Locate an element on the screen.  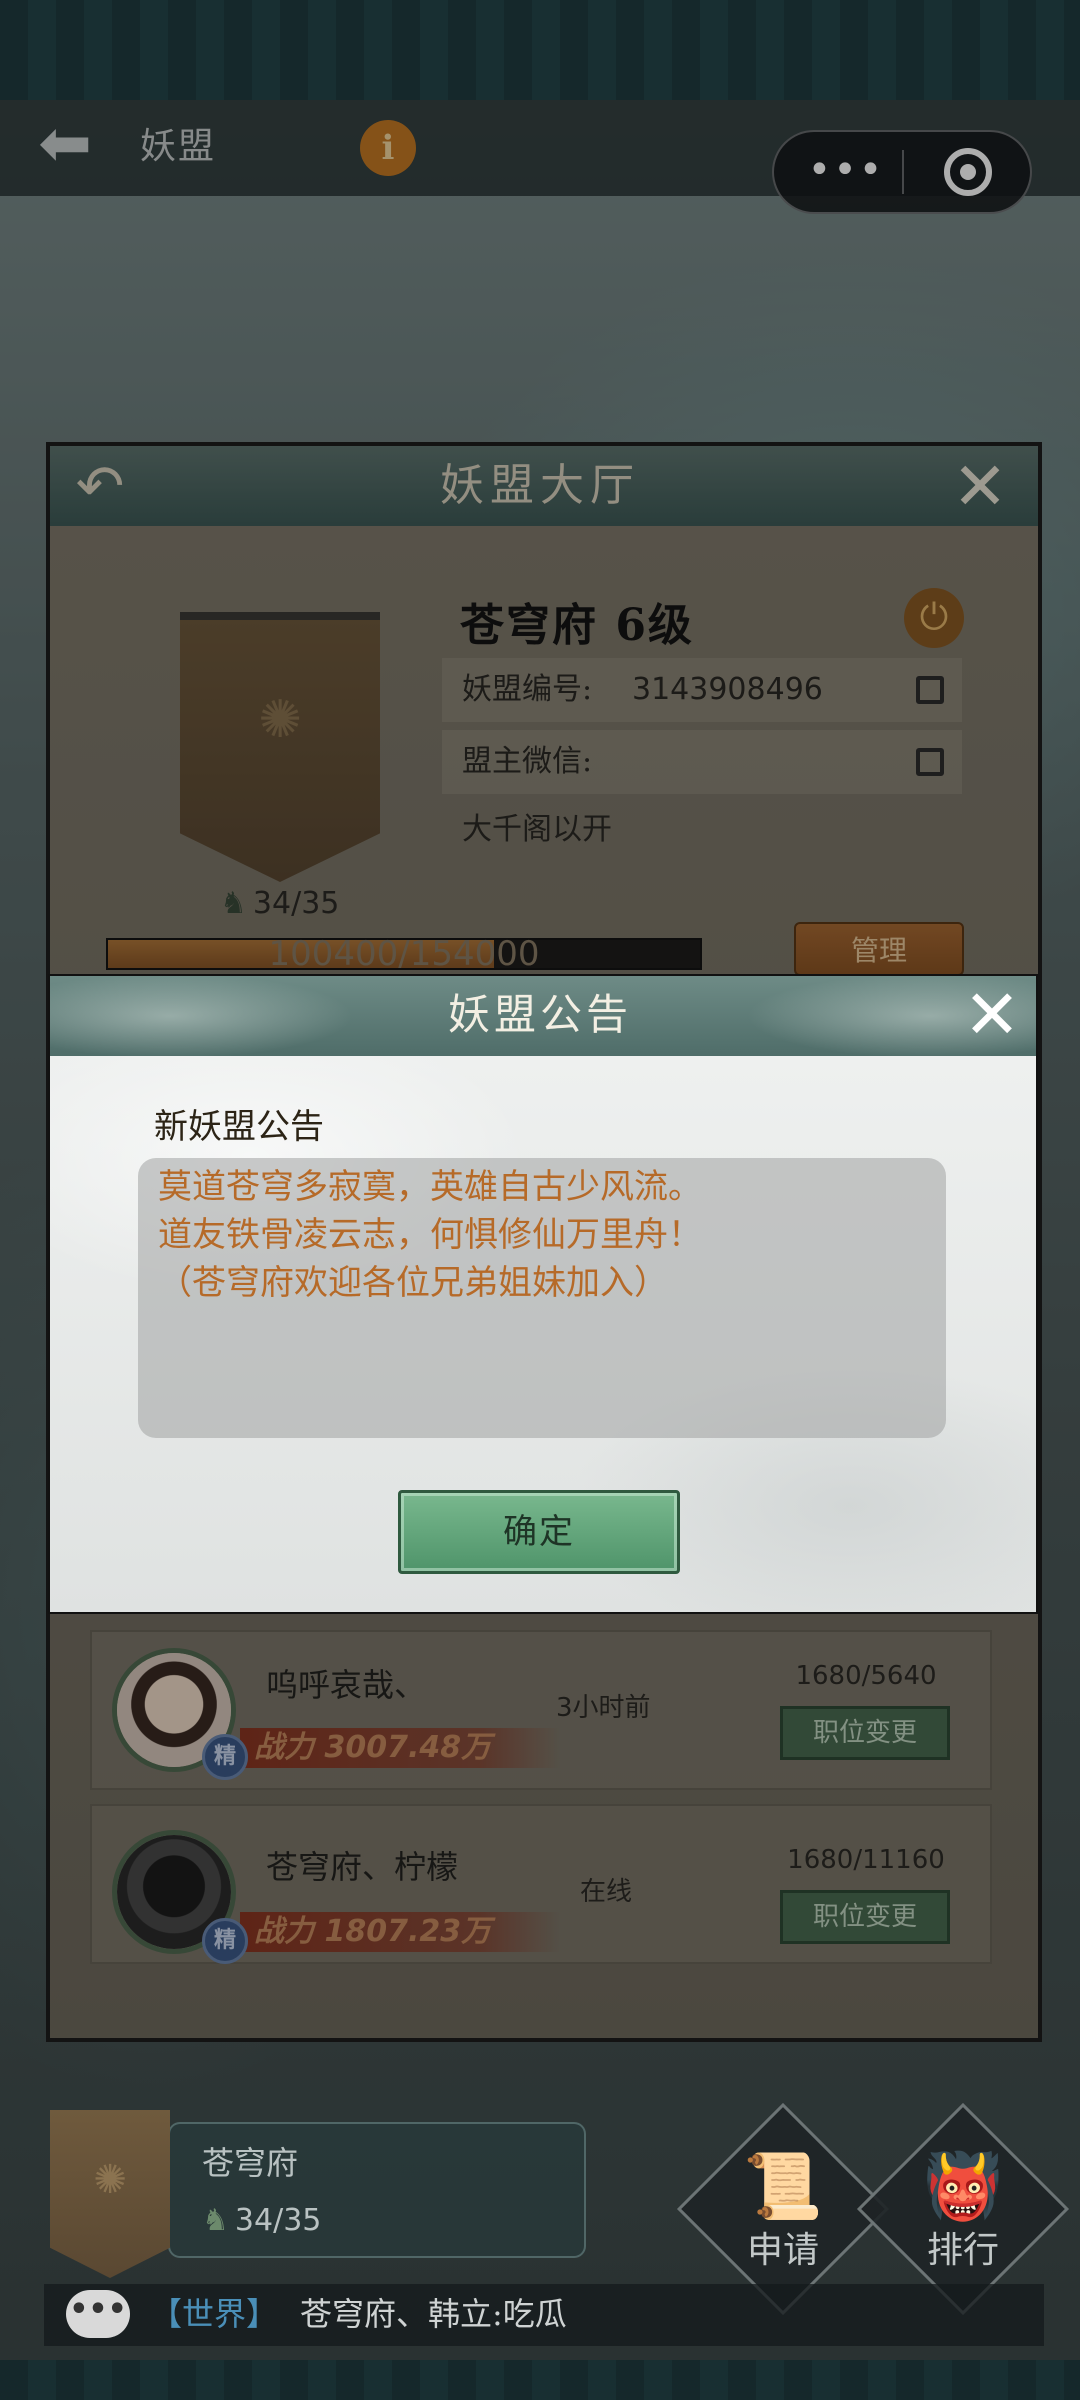
ranking-icon: 👹 is located at coordinates (963, 2187).